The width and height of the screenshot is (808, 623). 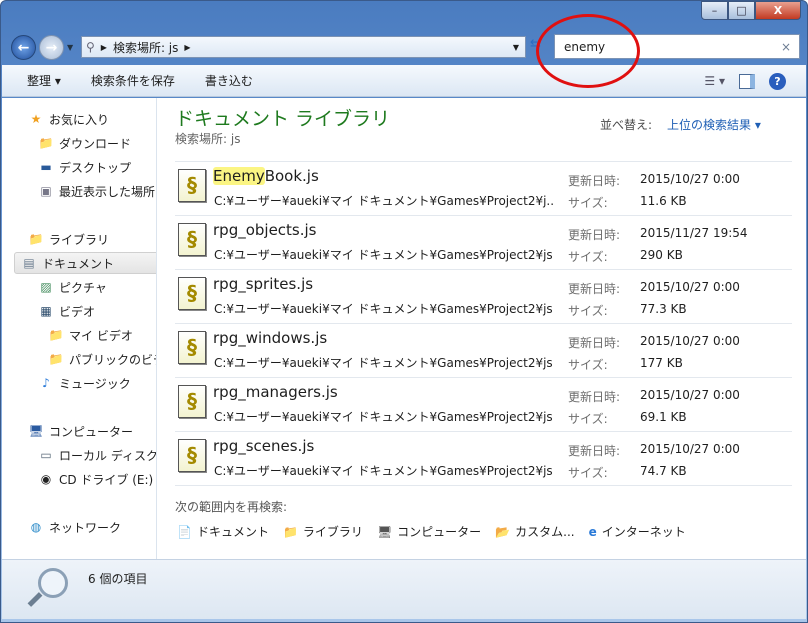 What do you see at coordinates (677, 46) in the screenshot?
I see `search-input: enemy ×` at bounding box center [677, 46].